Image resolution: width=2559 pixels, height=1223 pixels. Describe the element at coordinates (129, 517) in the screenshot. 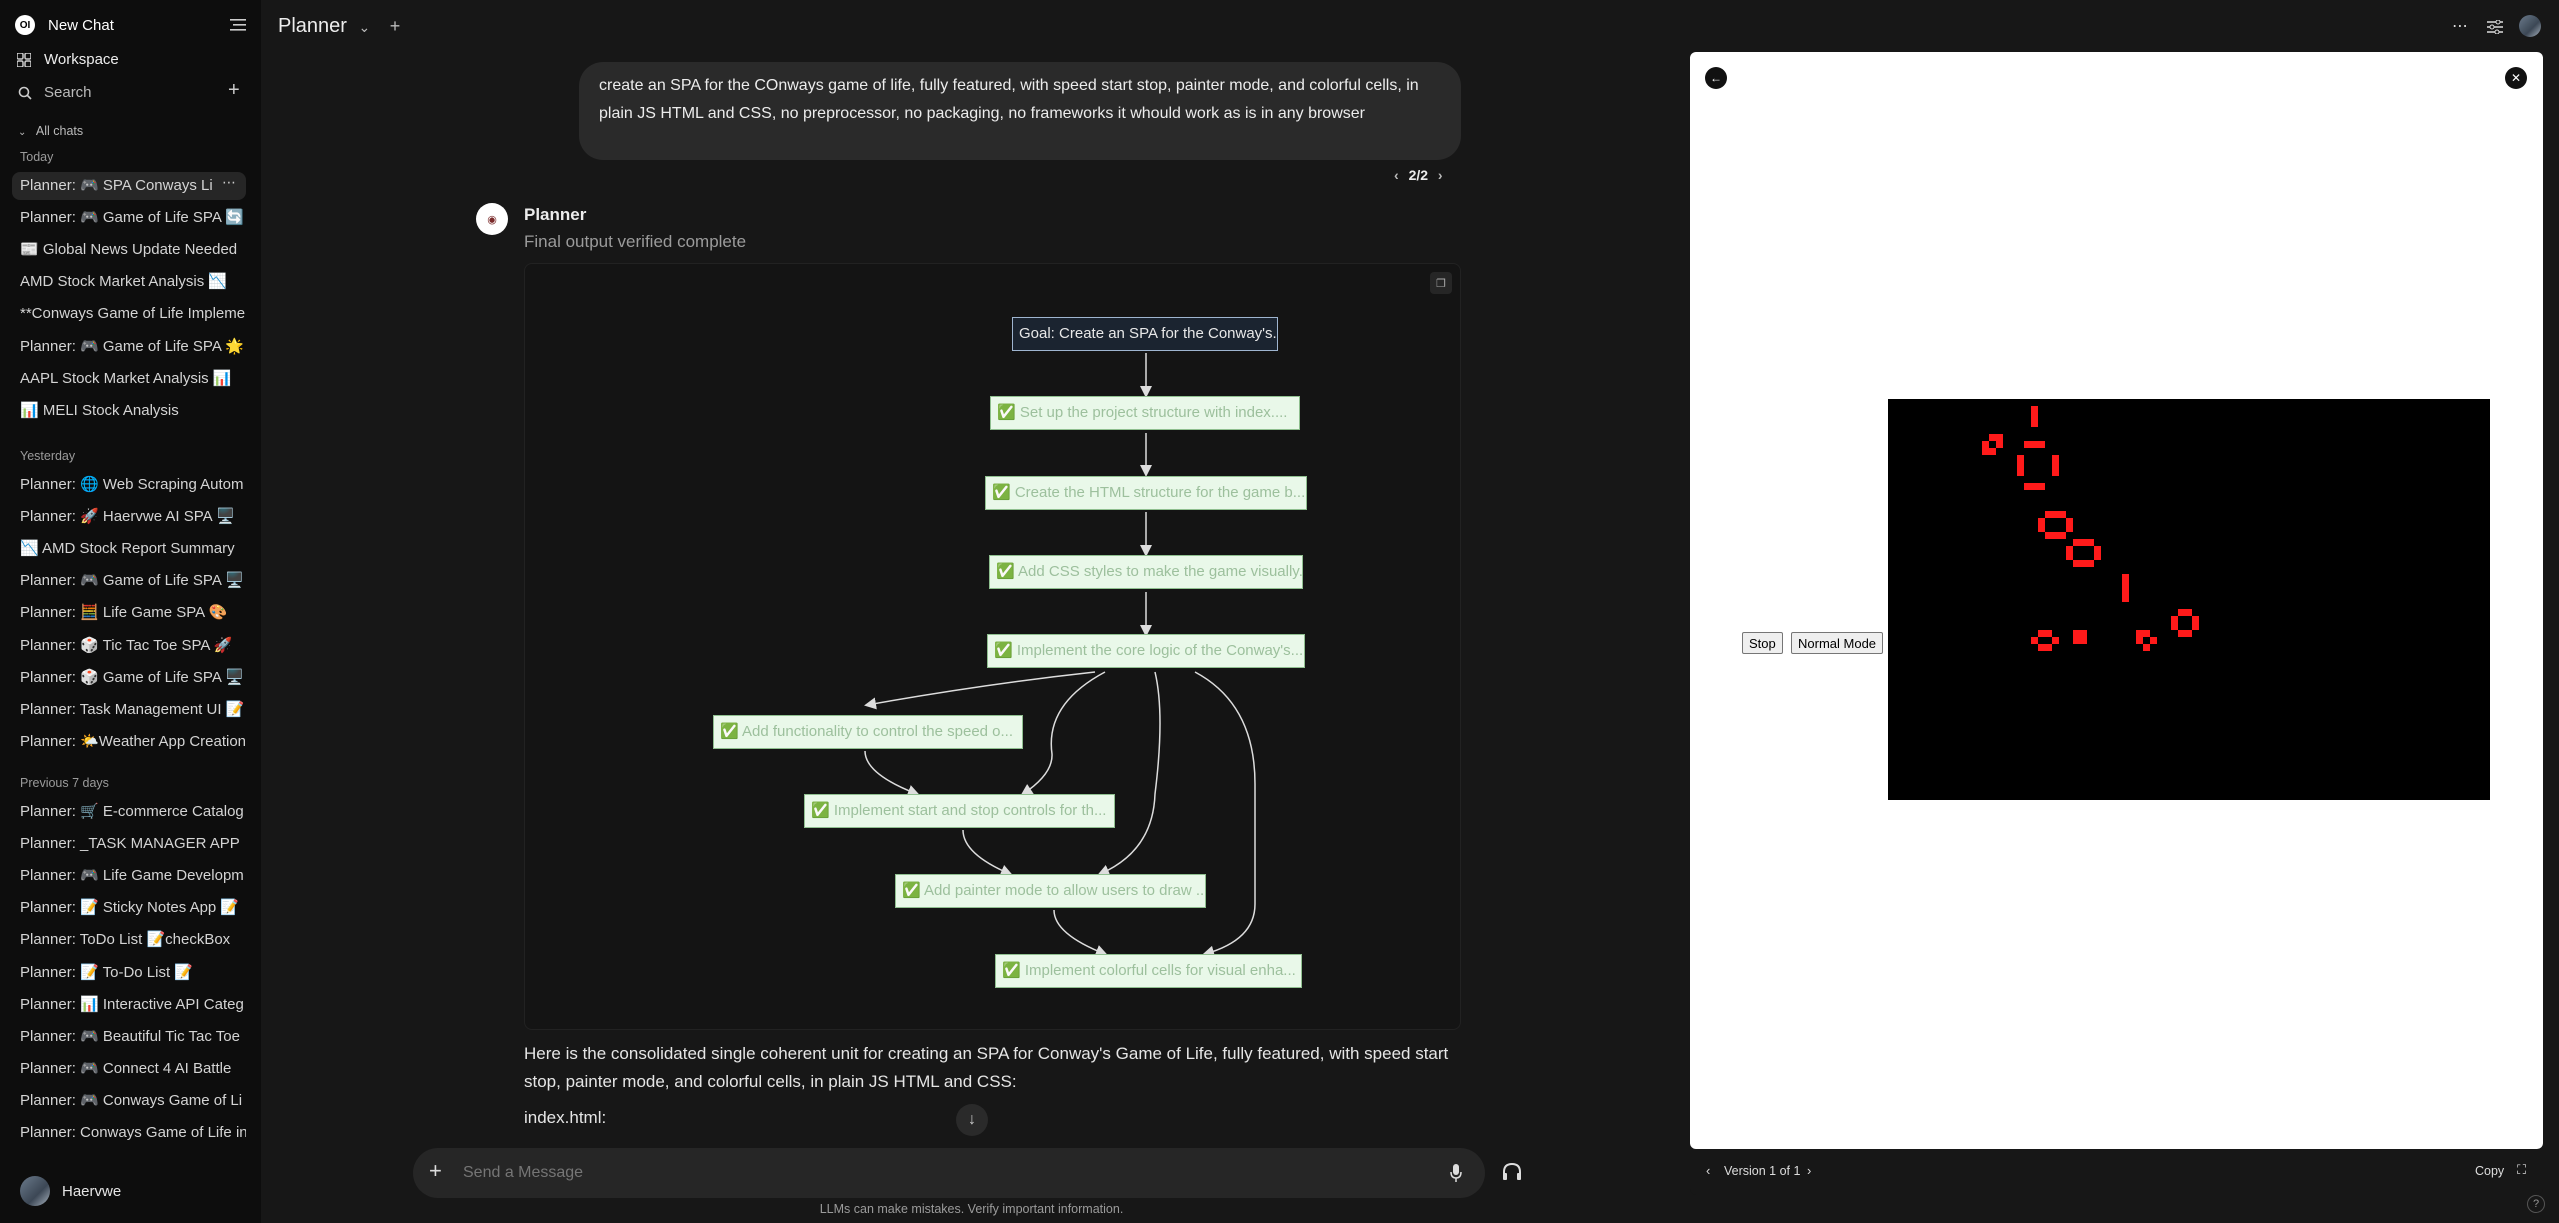

I see `chat-list-item: Planner: 🚀 Haervwe AI SPA 🖥️` at that location.